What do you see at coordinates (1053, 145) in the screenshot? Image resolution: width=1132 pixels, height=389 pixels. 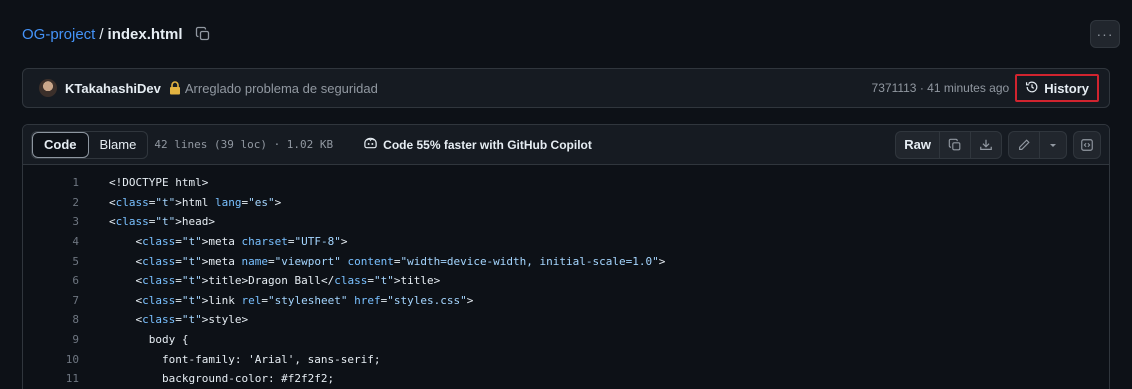 I see `chevron-down-icon` at bounding box center [1053, 145].